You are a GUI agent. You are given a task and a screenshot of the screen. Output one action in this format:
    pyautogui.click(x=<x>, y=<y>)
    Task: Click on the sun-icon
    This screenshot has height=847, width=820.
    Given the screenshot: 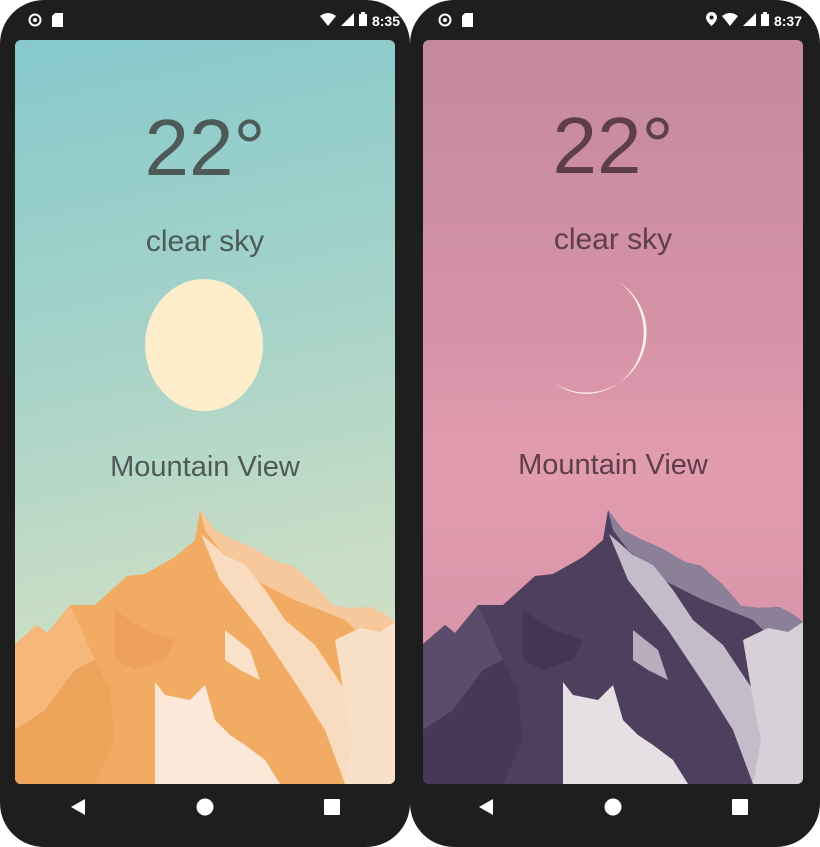 What is the action you would take?
    pyautogui.click(x=204, y=345)
    